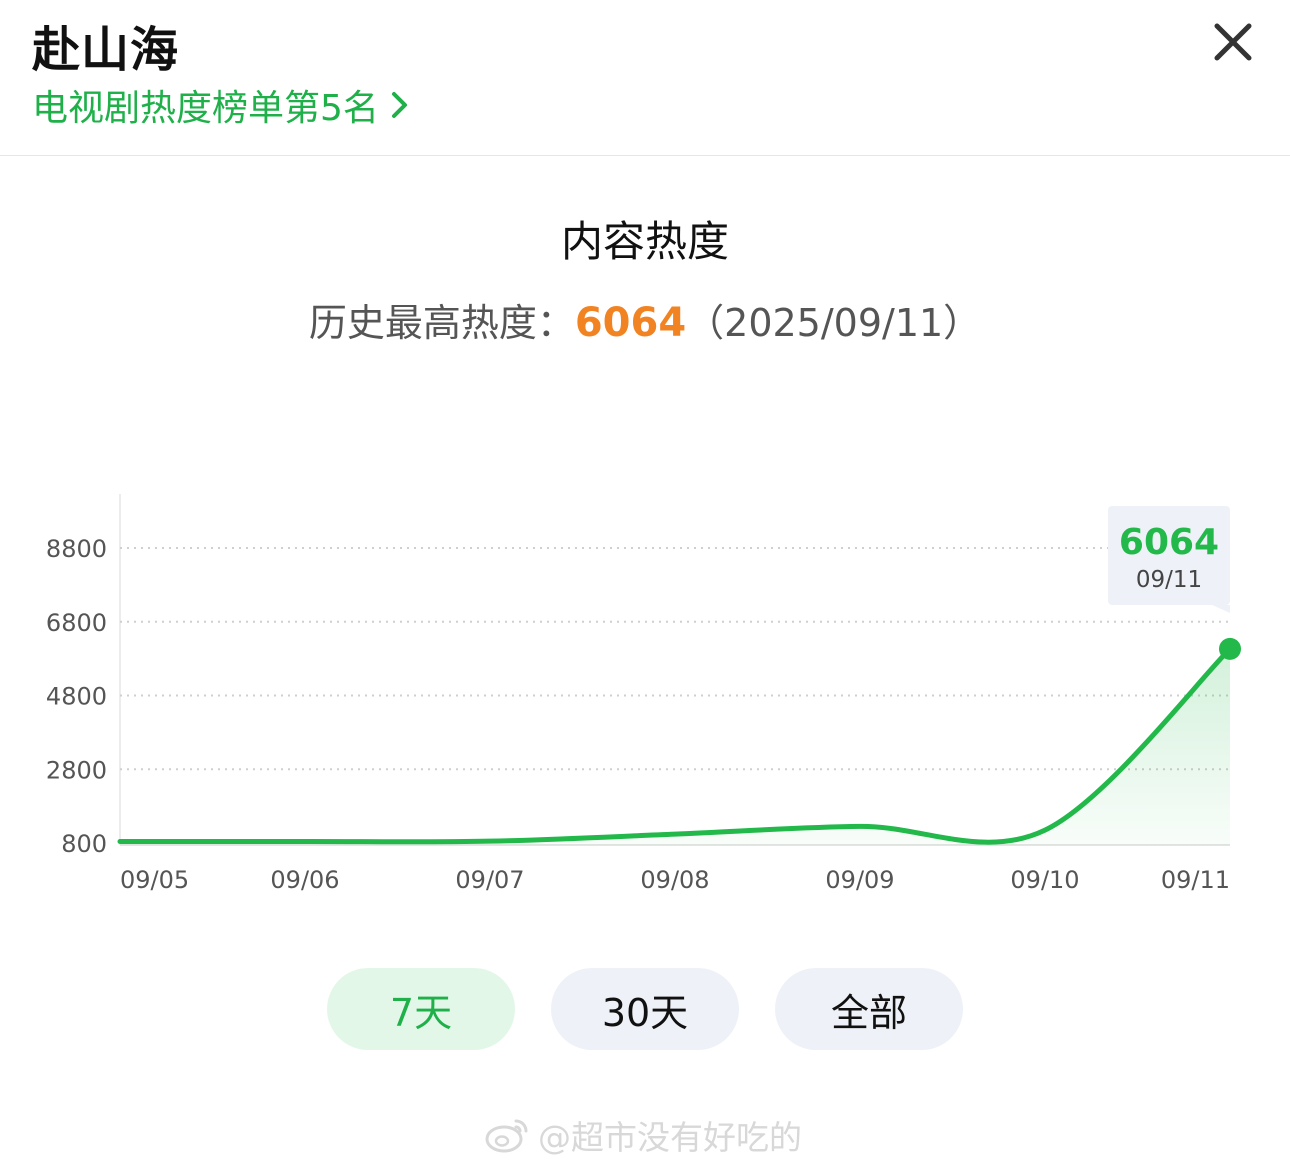  Describe the element at coordinates (670, 1137) in the screenshot. I see `watermark-text: @超市没有好吃的` at that location.